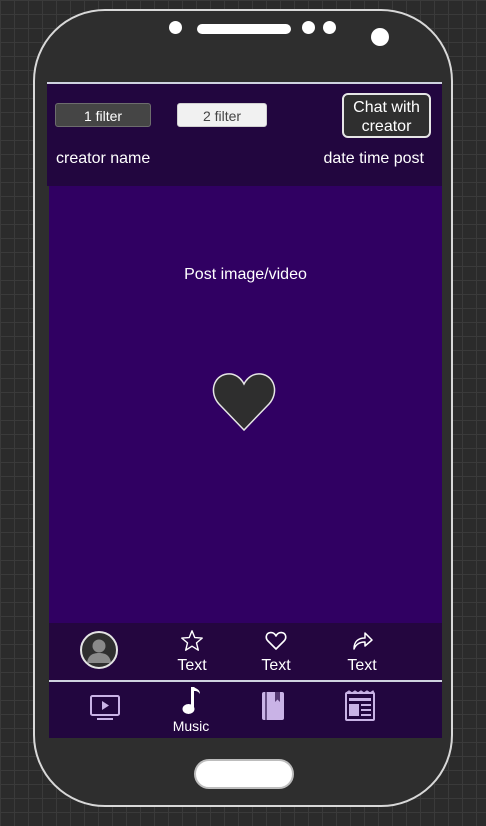  I want to click on book-icon, so click(273, 706).